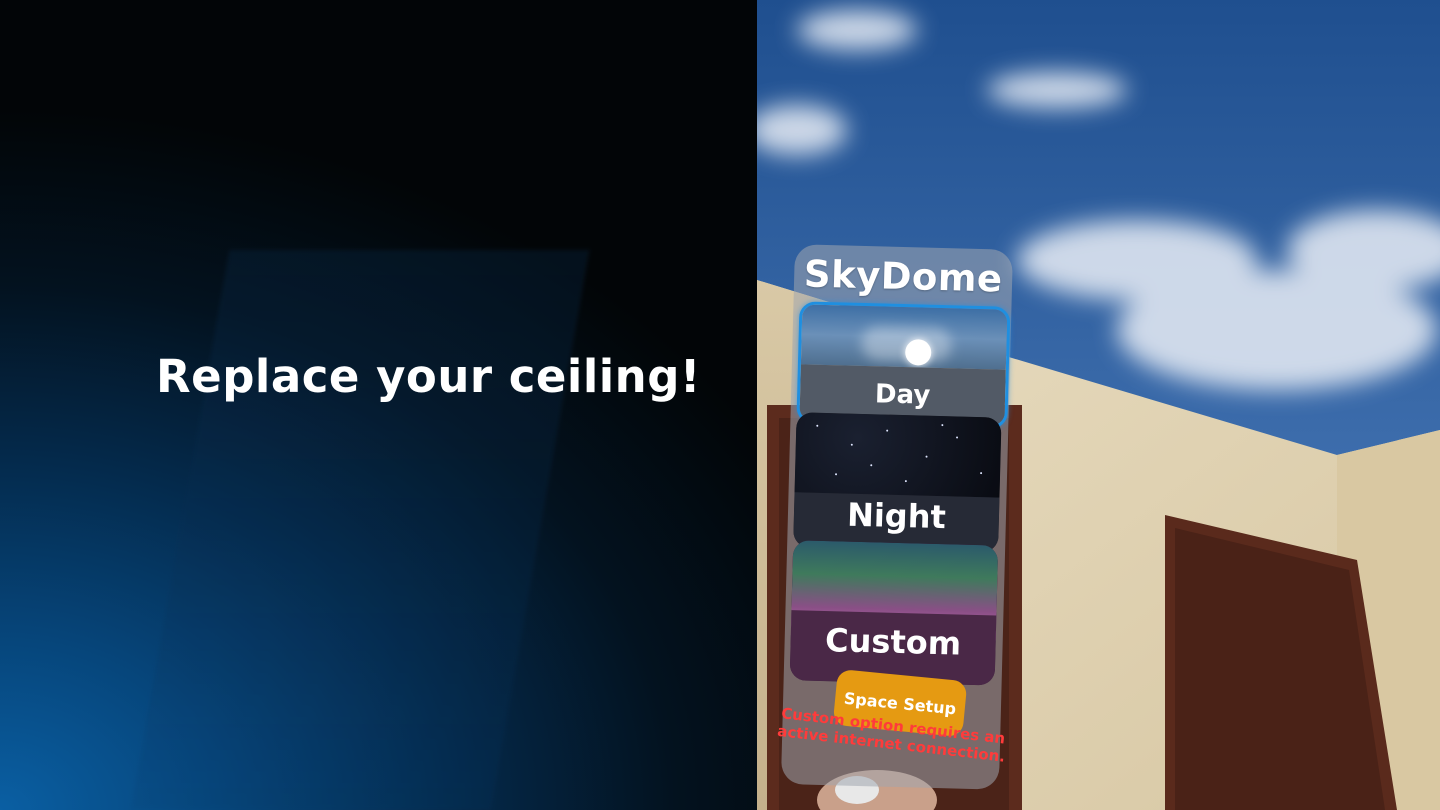 The height and width of the screenshot is (810, 1440). What do you see at coordinates (898, 455) in the screenshot?
I see `night-thumbnail` at bounding box center [898, 455].